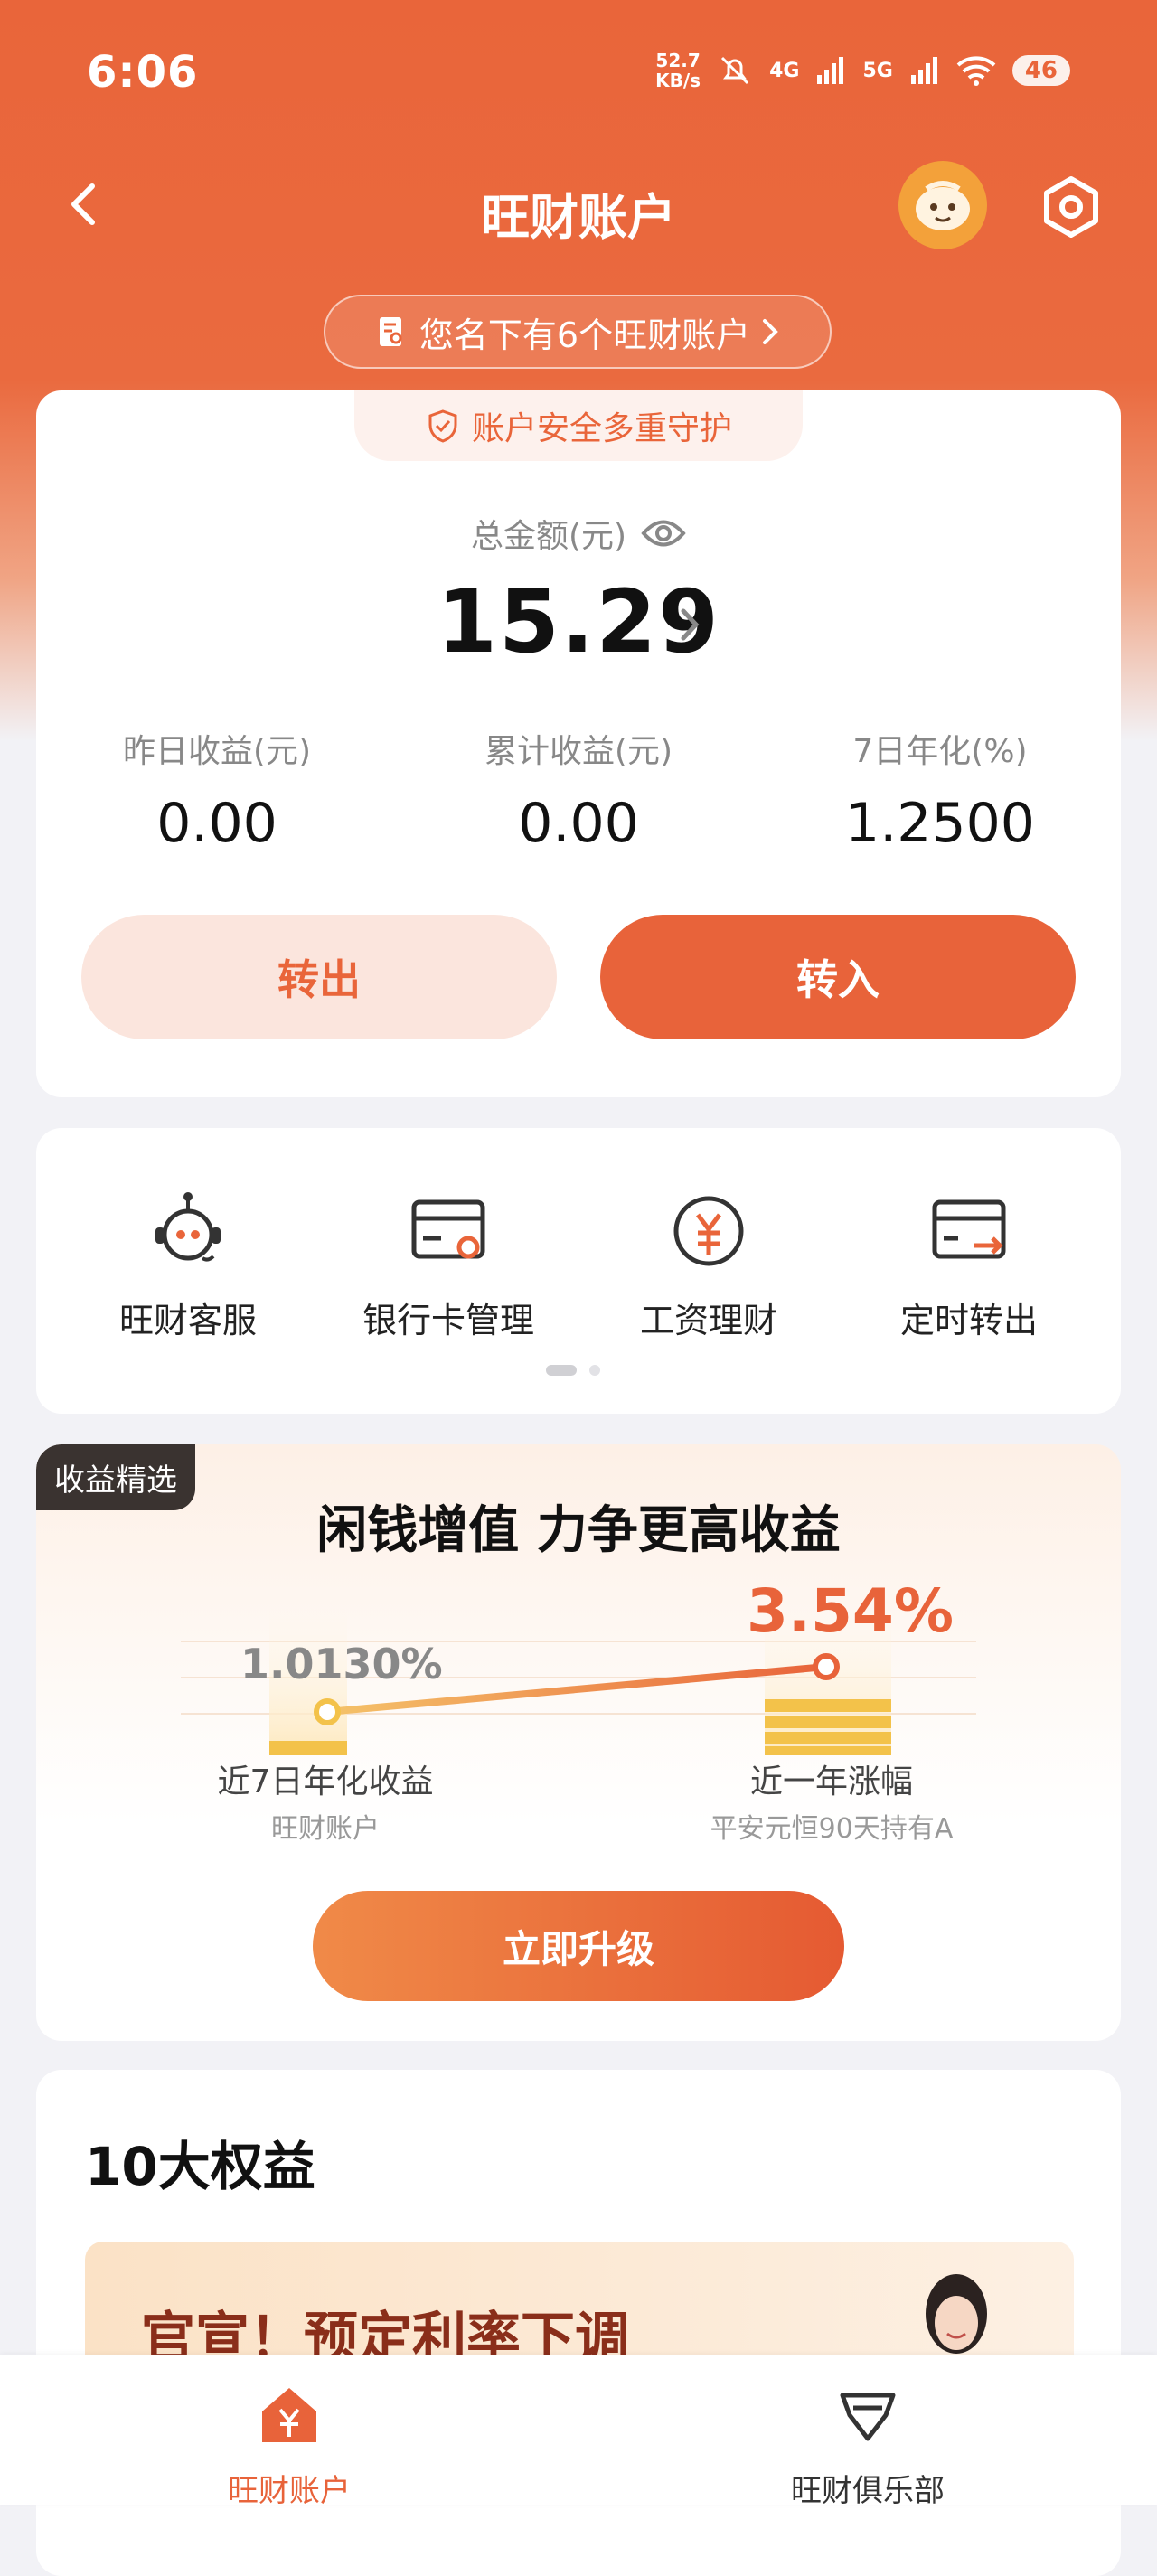  Describe the element at coordinates (189, 1265) in the screenshot. I see `service-customer-support: 旺财客服` at that location.